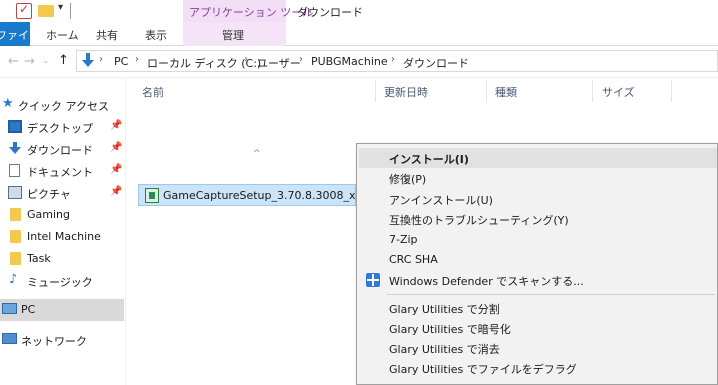 This screenshot has width=718, height=385. Describe the element at coordinates (408, 179) in the screenshot. I see `menu-item-label: 修復(P)` at that location.